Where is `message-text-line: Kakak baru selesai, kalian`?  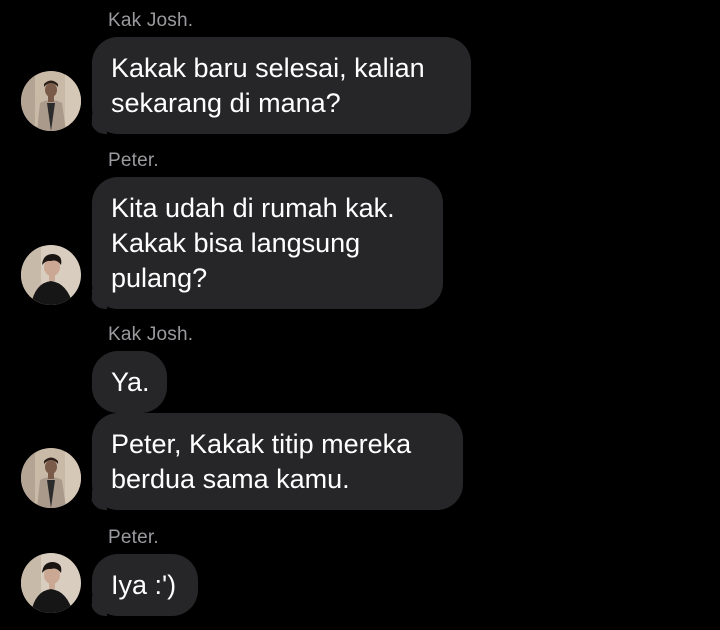
message-text-line: Kakak baru selesai, kalian is located at coordinates (268, 68).